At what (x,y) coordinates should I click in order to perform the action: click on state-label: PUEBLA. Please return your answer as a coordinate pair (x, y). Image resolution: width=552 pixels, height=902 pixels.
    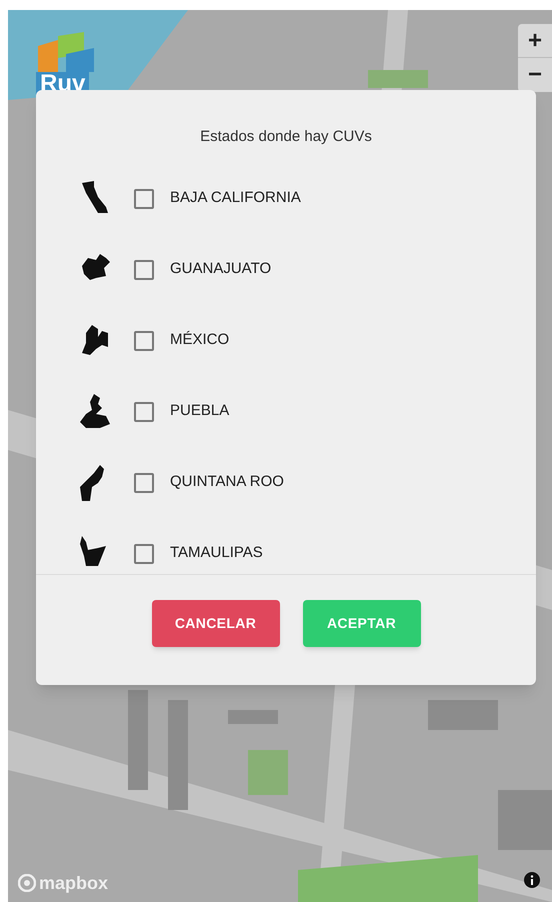
    Looking at the image, I should click on (200, 411).